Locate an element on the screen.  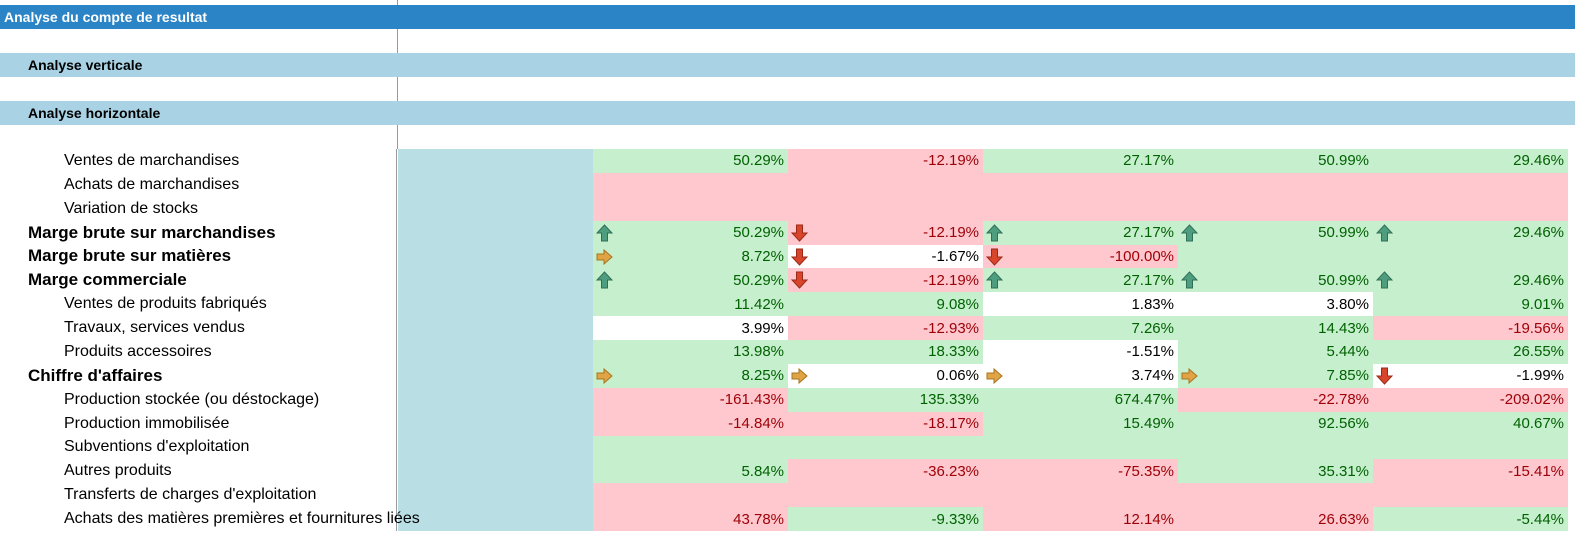
cell-value: 50.29% is located at coordinates (758, 161).